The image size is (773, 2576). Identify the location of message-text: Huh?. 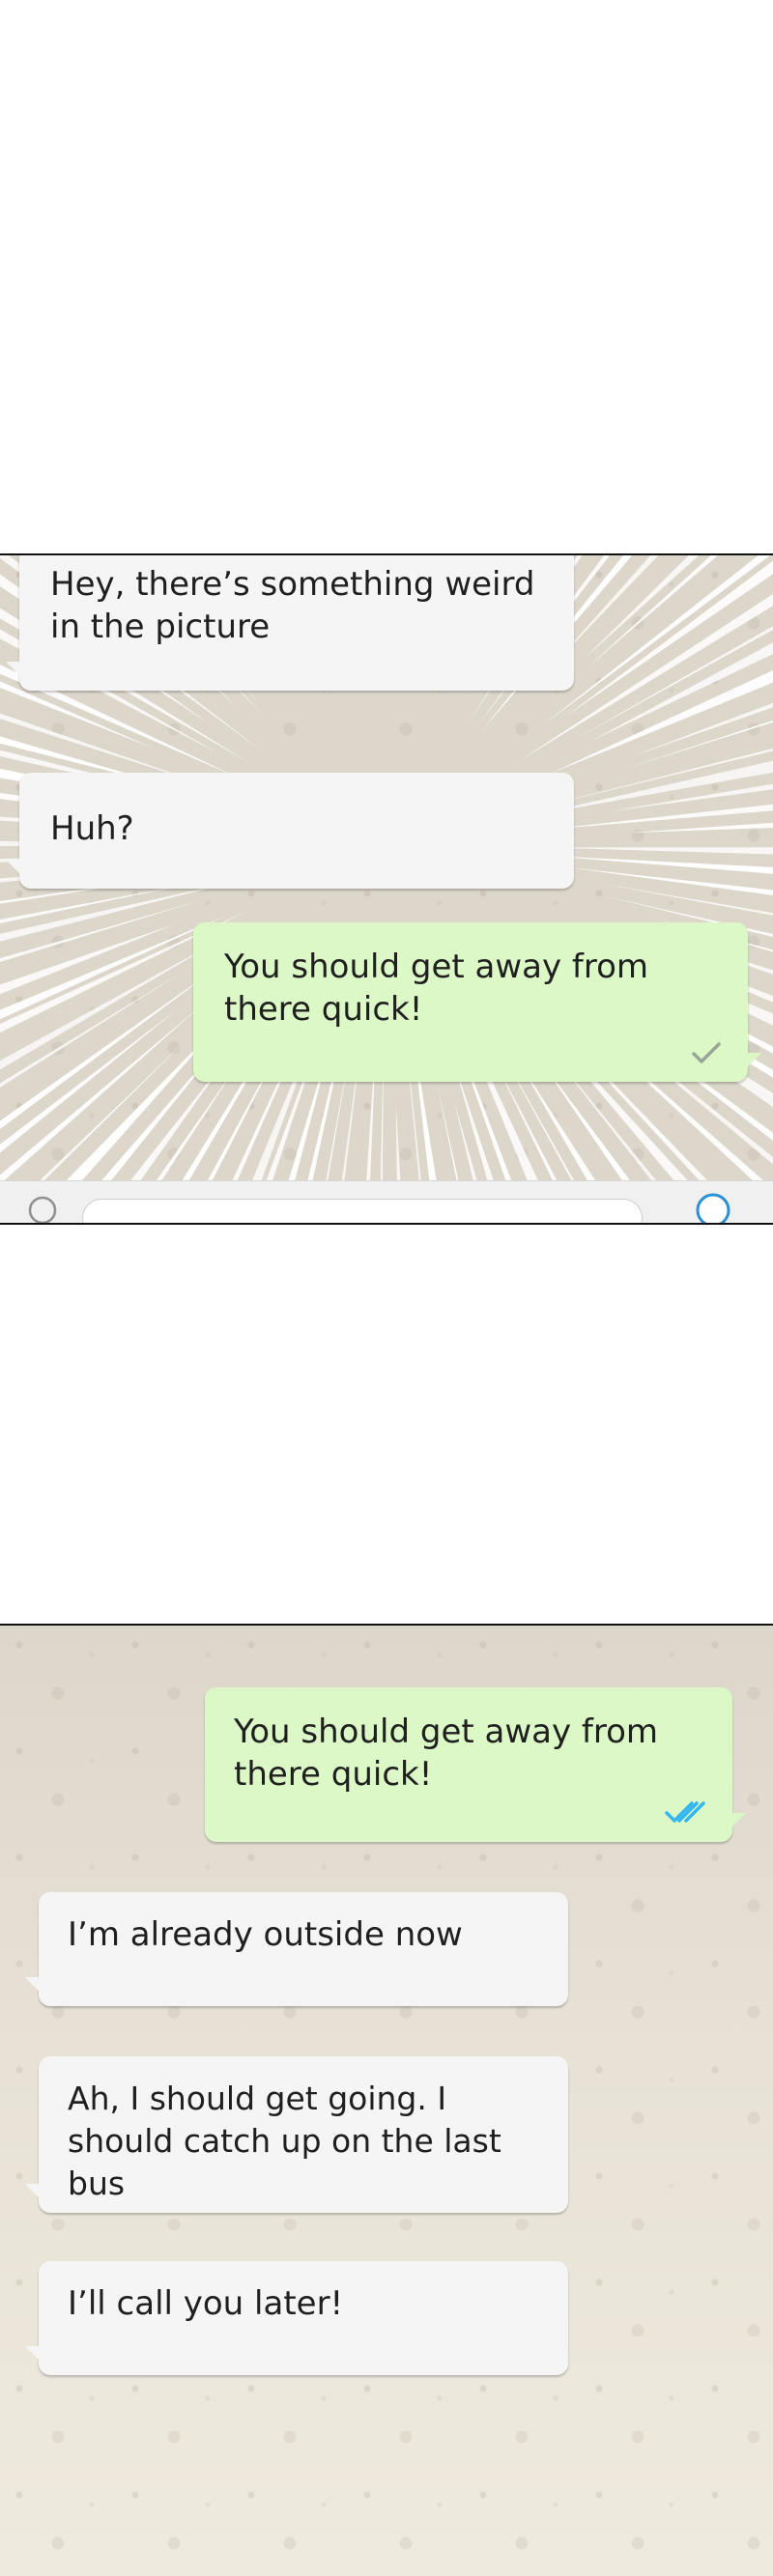
(92, 828).